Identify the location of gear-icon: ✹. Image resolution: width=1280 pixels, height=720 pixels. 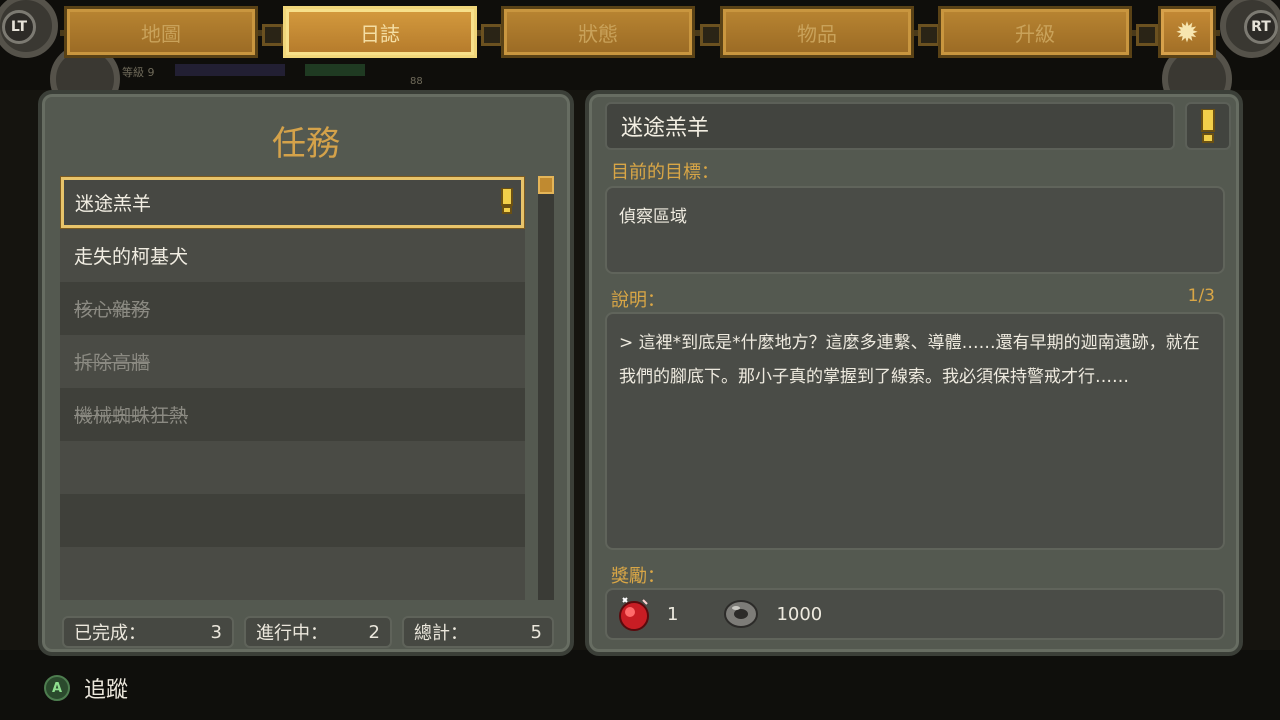
(1187, 32).